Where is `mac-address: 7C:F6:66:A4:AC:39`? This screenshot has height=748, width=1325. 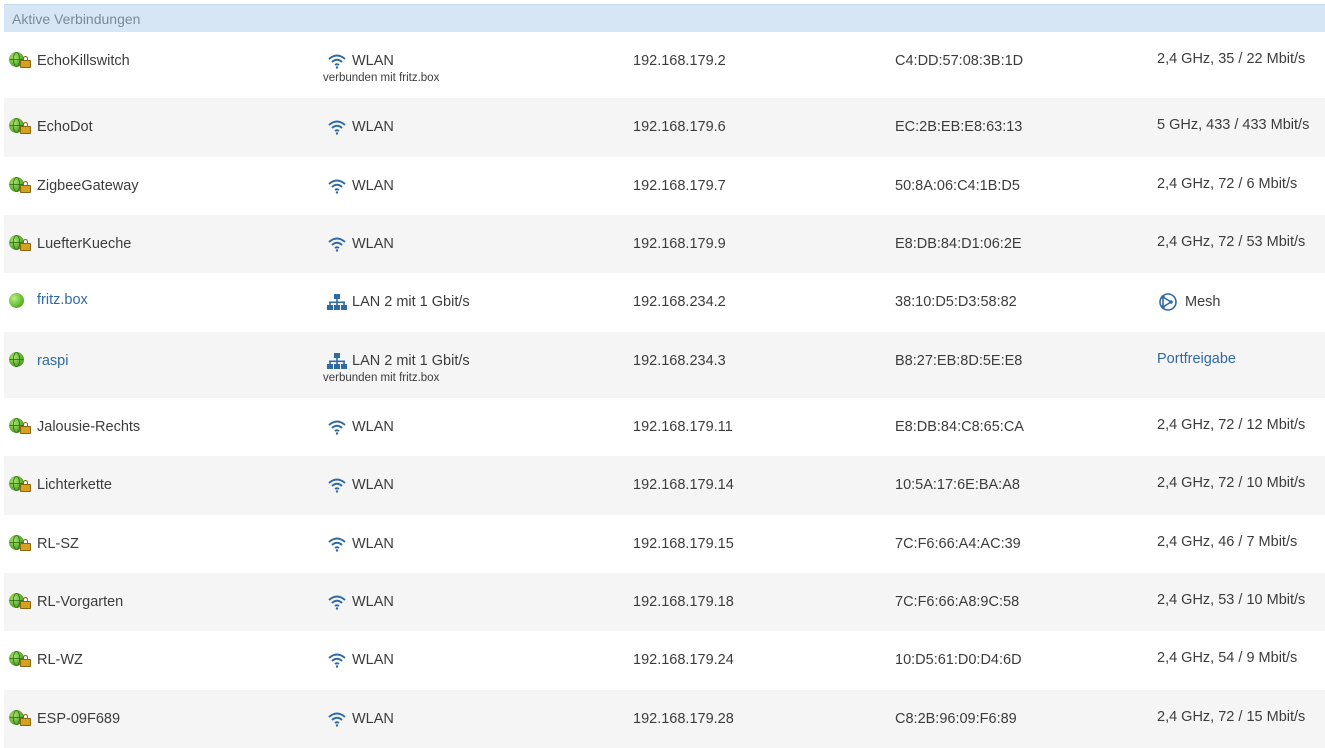 mac-address: 7C:F6:66:A4:AC:39 is located at coordinates (958, 544).